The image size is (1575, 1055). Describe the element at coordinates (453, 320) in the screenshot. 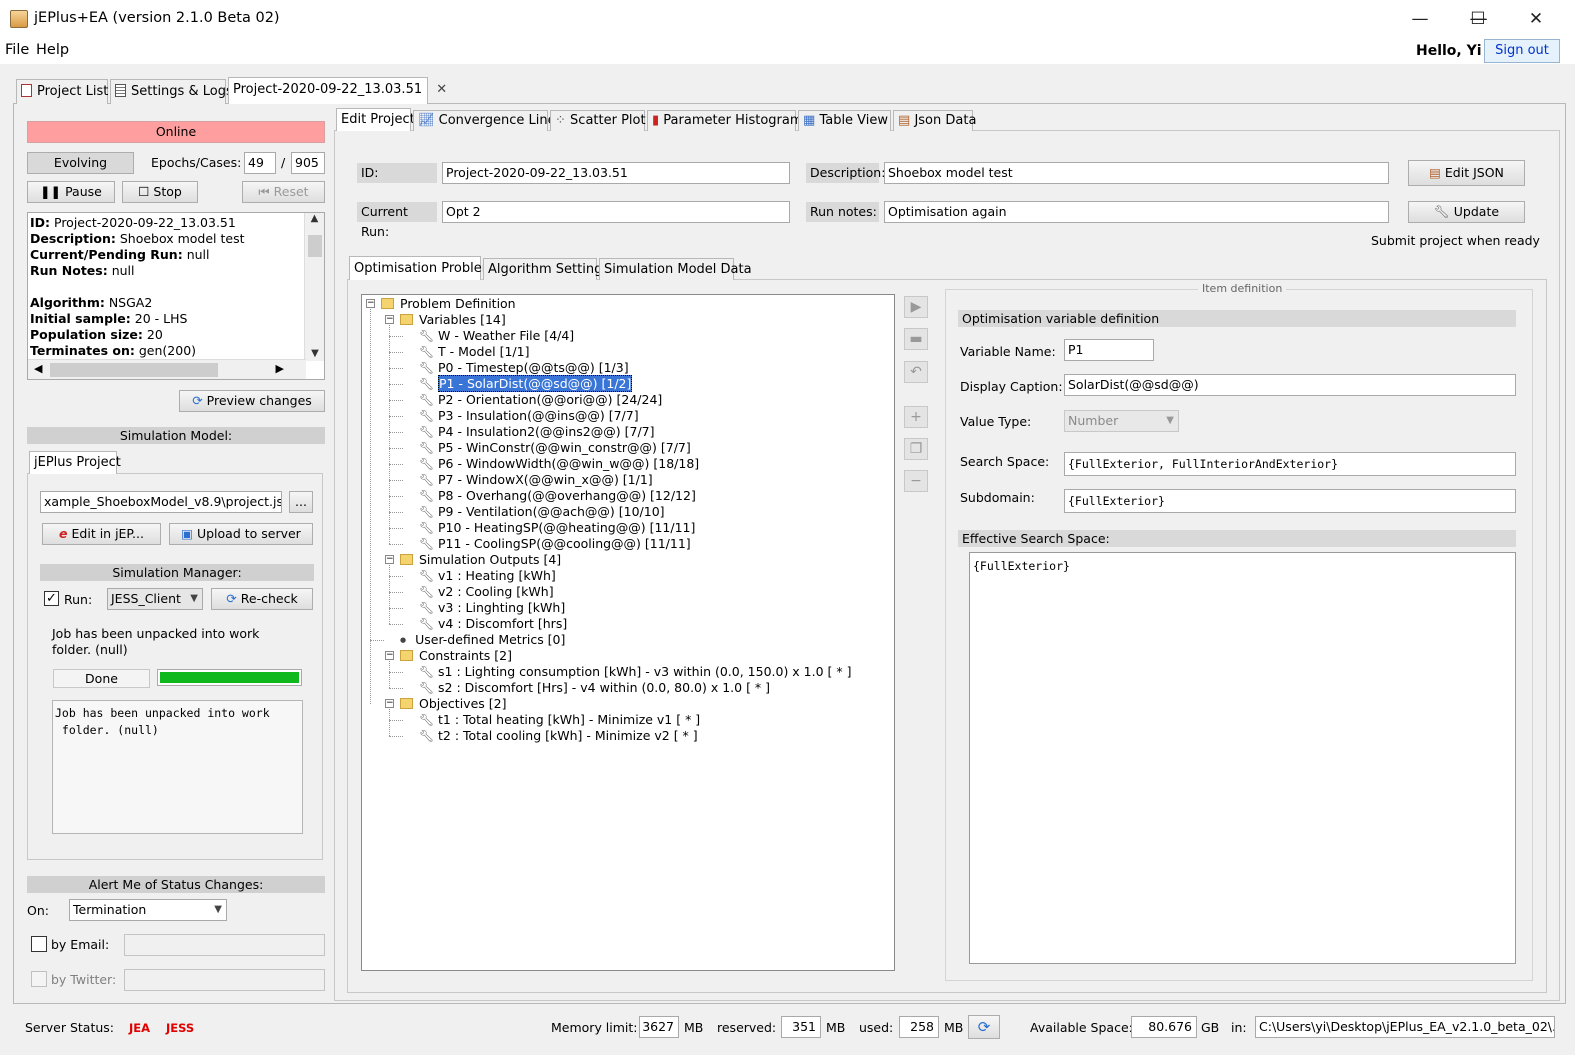

I see `tree-variables: Variables [14]` at that location.